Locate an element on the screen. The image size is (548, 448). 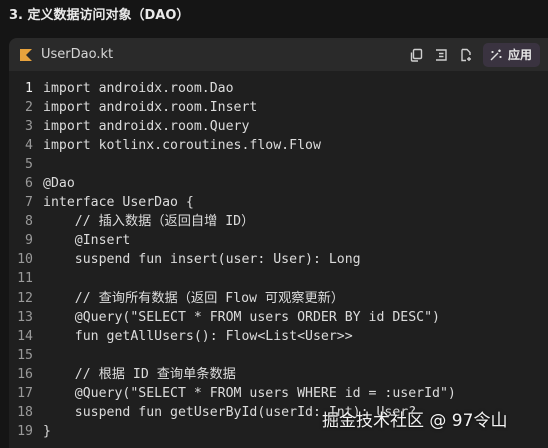
code-line: 4 import kotlinx.coroutines.flow.Flow is located at coordinates (278, 145).